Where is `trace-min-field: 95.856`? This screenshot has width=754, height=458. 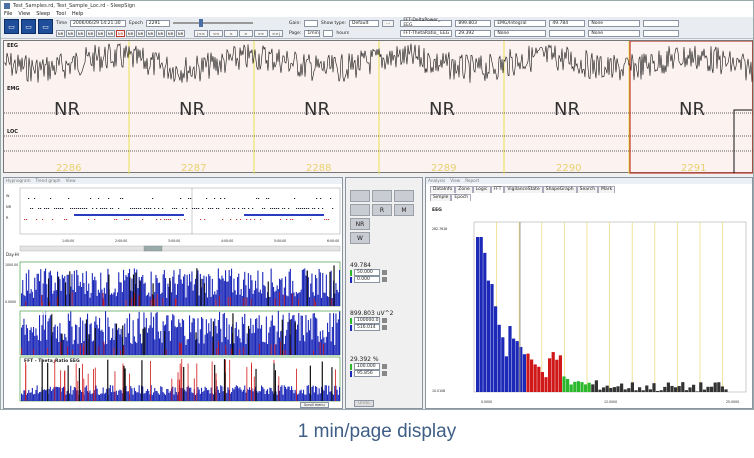
trace-min-field: 95.856 is located at coordinates (367, 373).